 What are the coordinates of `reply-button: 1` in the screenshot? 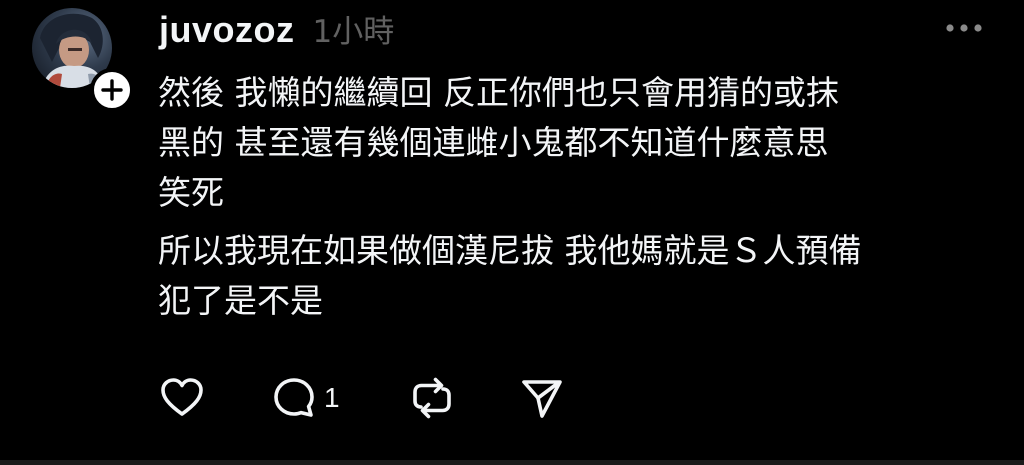 It's located at (305, 398).